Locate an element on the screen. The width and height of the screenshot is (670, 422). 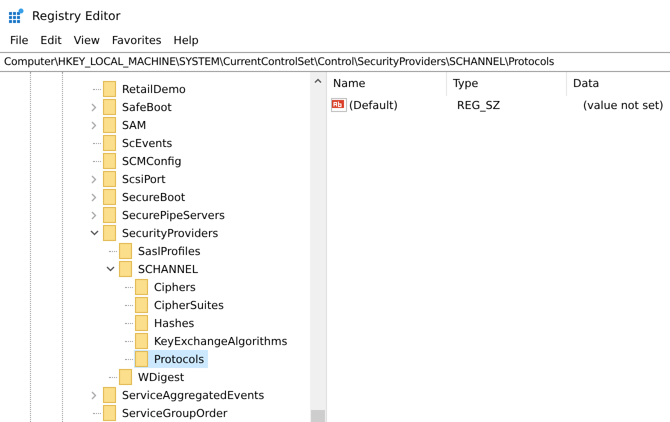
menu-item: Favorites is located at coordinates (137, 40).